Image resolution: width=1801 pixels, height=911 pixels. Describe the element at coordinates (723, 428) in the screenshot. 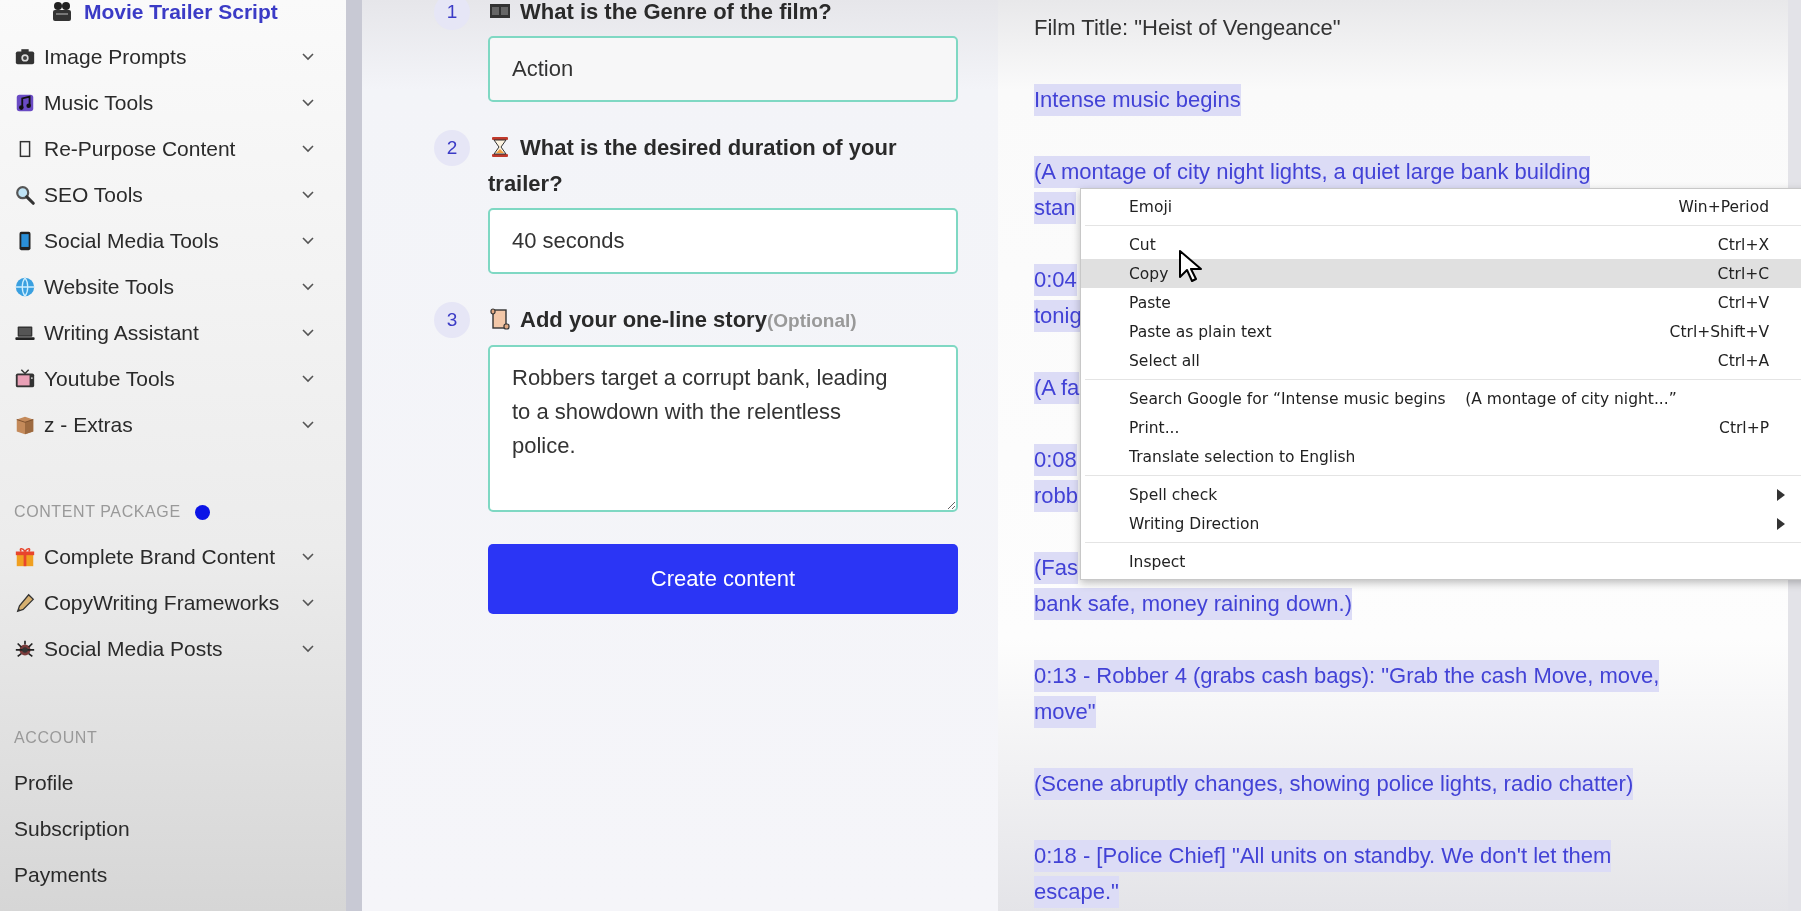

I see `text-area: Robbers target a corrupt bank, leading to a showdown with the relentless police.` at that location.